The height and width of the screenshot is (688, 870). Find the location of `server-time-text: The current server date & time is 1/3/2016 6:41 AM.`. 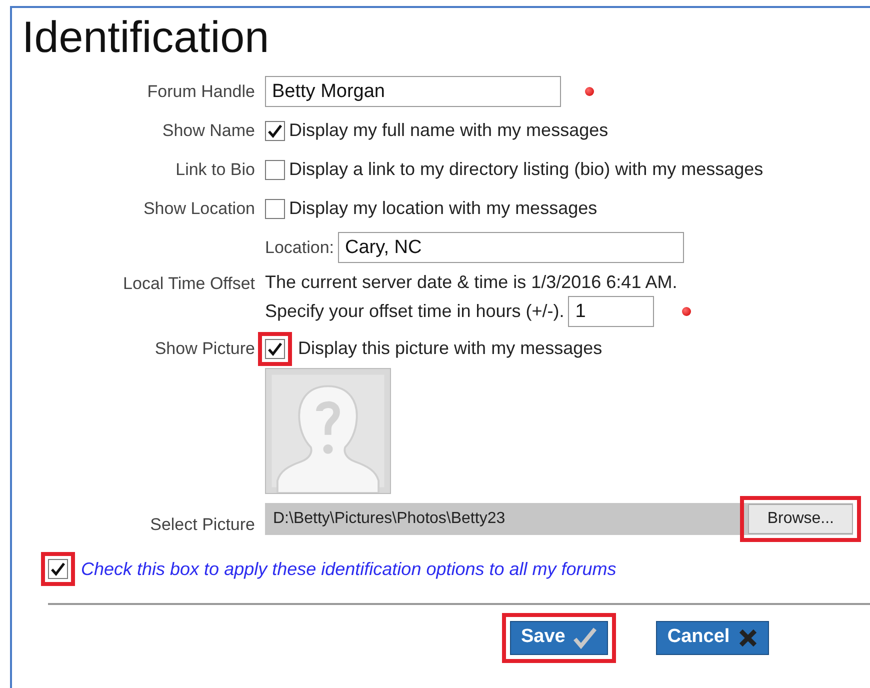

server-time-text: The current server date & time is 1/3/2016 6:41 AM. is located at coordinates (471, 282).